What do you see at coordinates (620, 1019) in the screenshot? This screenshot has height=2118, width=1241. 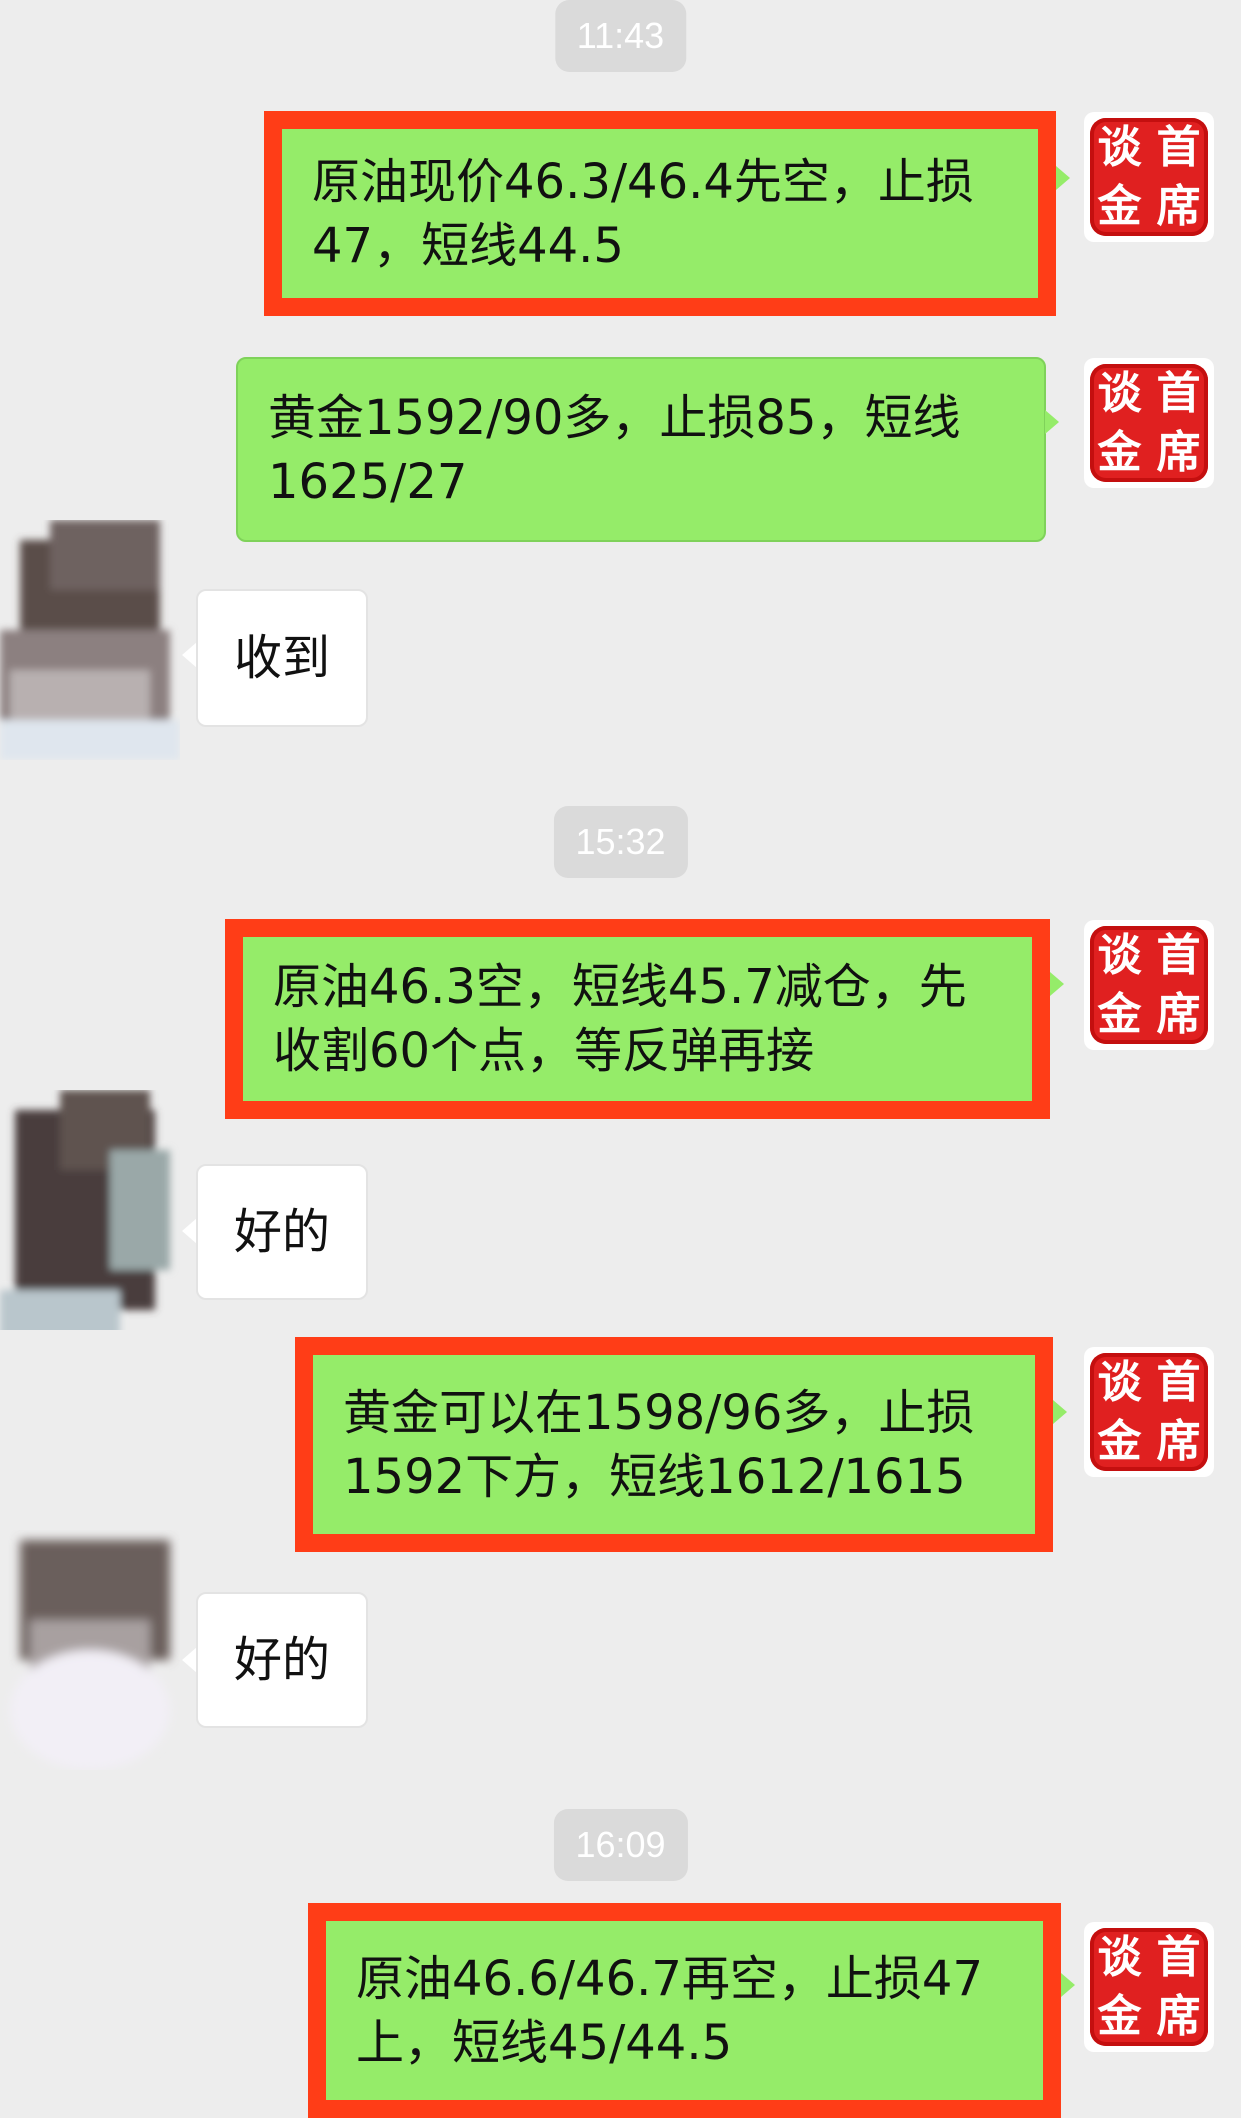 I see `message-text: 原油46.3空，短线45.7减仓，先 收割60个点，等反弹再接` at bounding box center [620, 1019].